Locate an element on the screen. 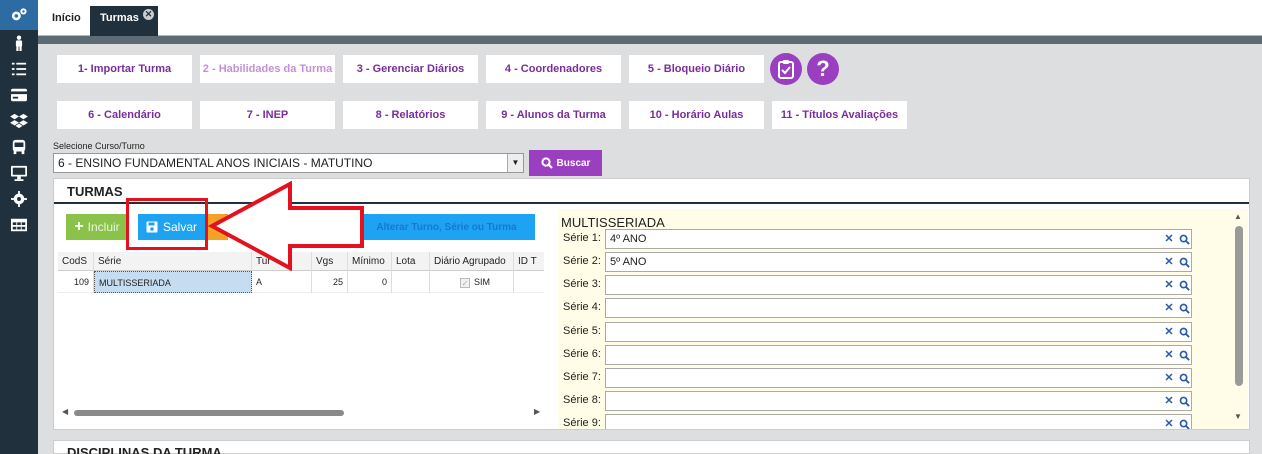 The height and width of the screenshot is (454, 1262). sidebar-item-boxes is located at coordinates (19, 121).